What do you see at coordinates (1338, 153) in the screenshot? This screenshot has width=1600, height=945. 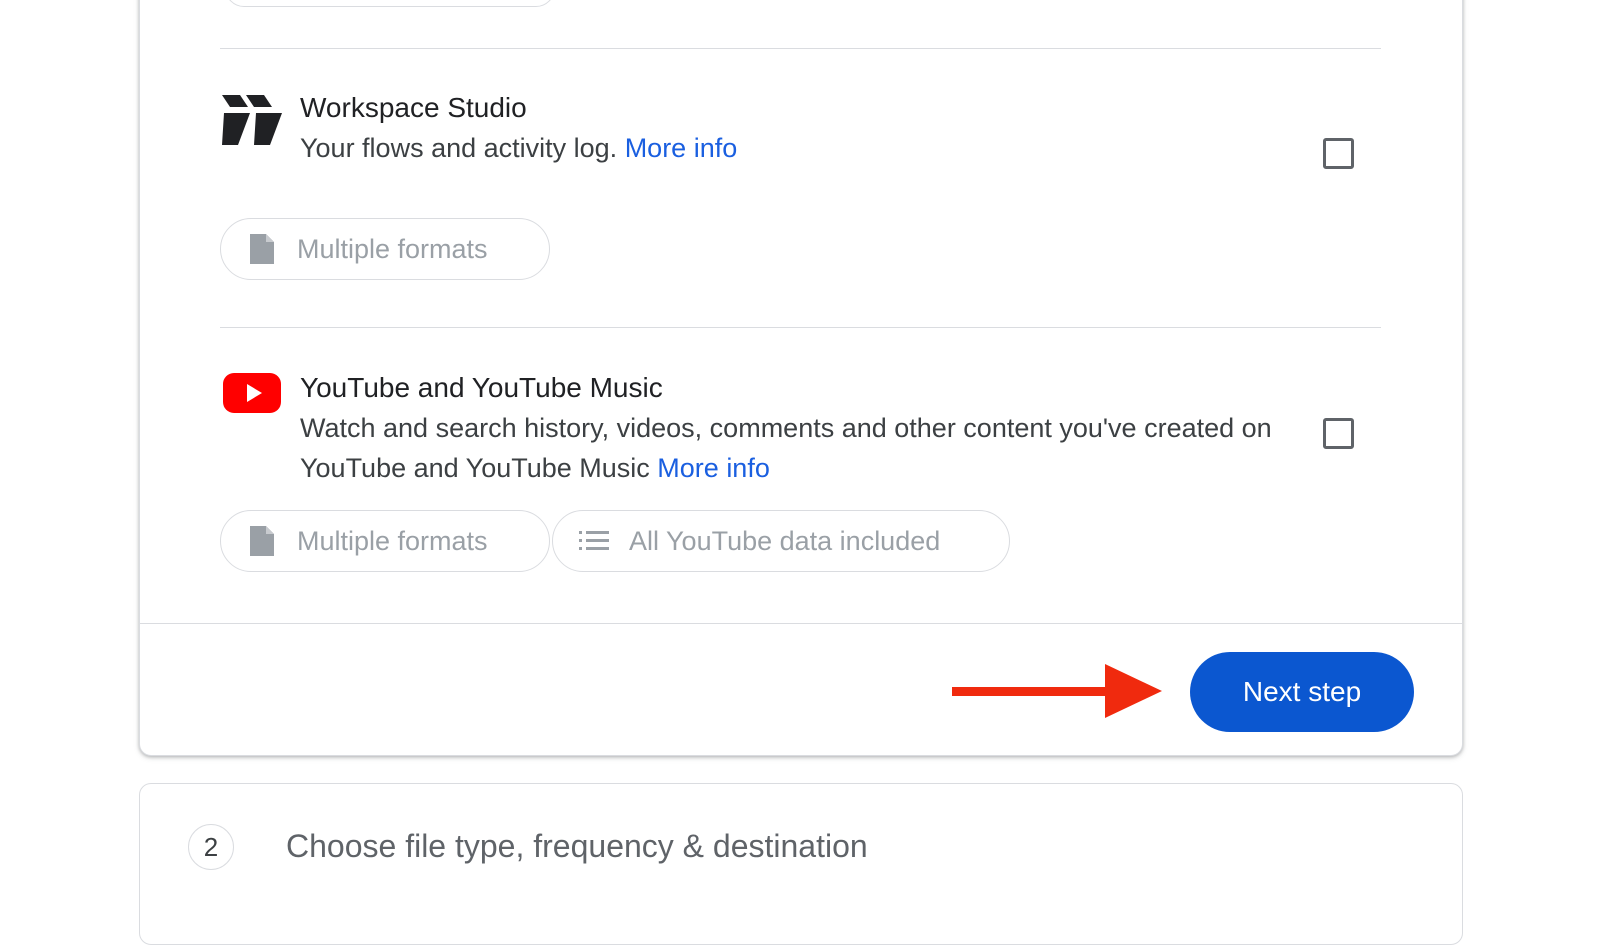 I see `product-checkbox-workspace-studio` at bounding box center [1338, 153].